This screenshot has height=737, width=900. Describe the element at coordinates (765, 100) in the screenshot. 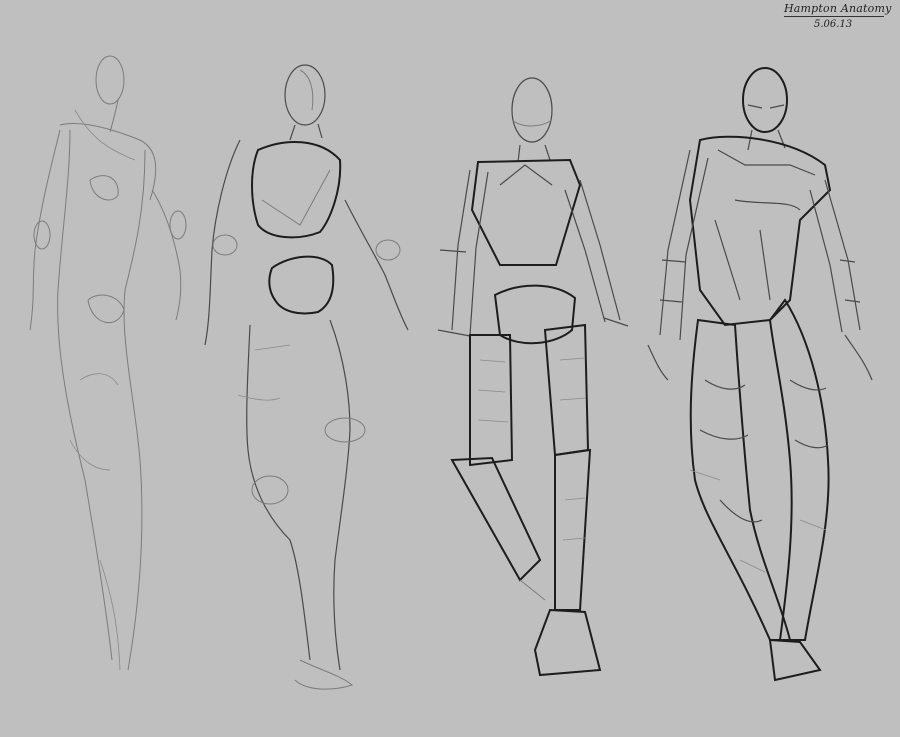

I see `muscle-head` at that location.